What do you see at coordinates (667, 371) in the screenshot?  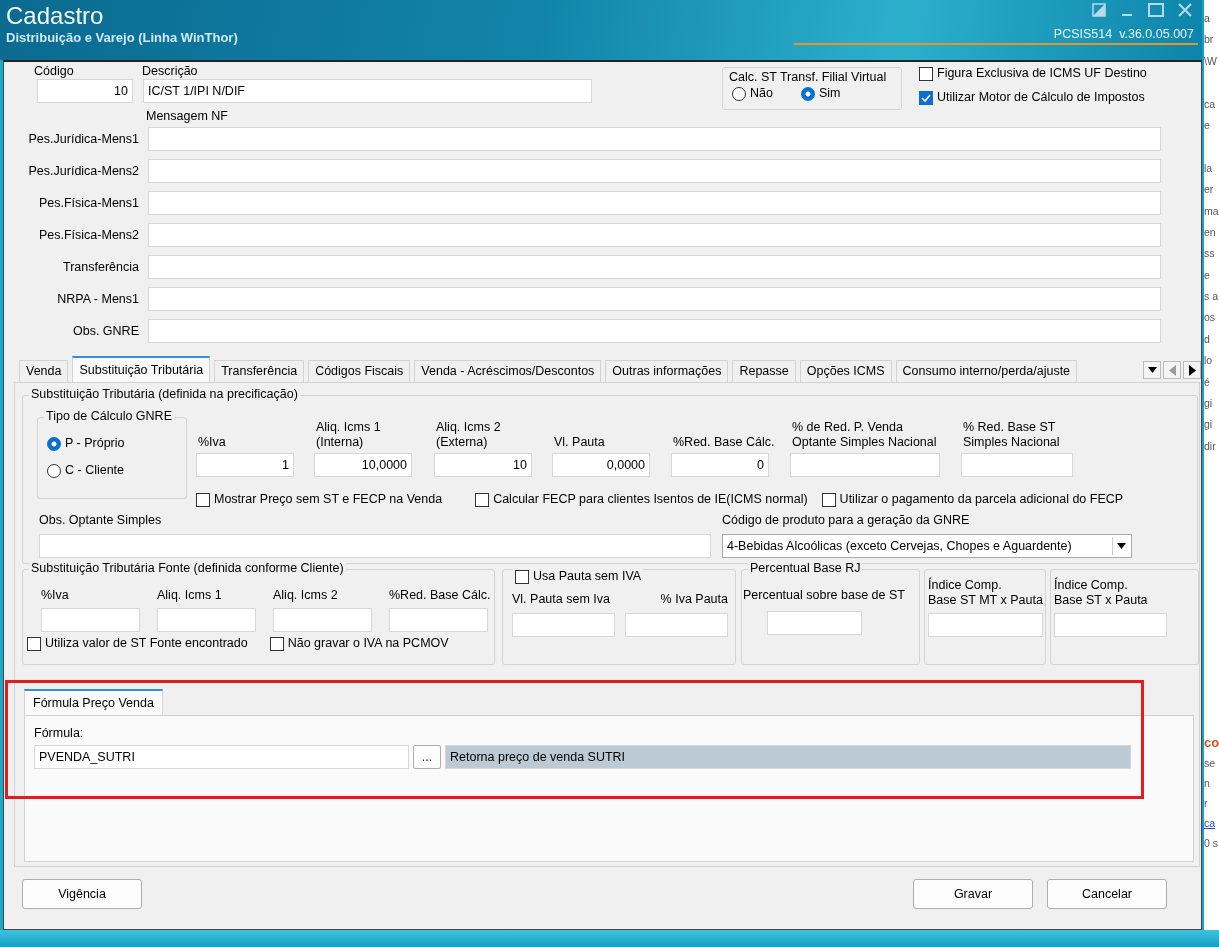 I see `tab: Outras informações` at bounding box center [667, 371].